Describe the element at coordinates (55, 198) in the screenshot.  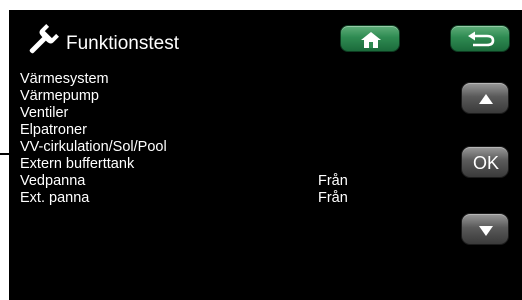
I see `menu-item-label: Ext. panna` at that location.